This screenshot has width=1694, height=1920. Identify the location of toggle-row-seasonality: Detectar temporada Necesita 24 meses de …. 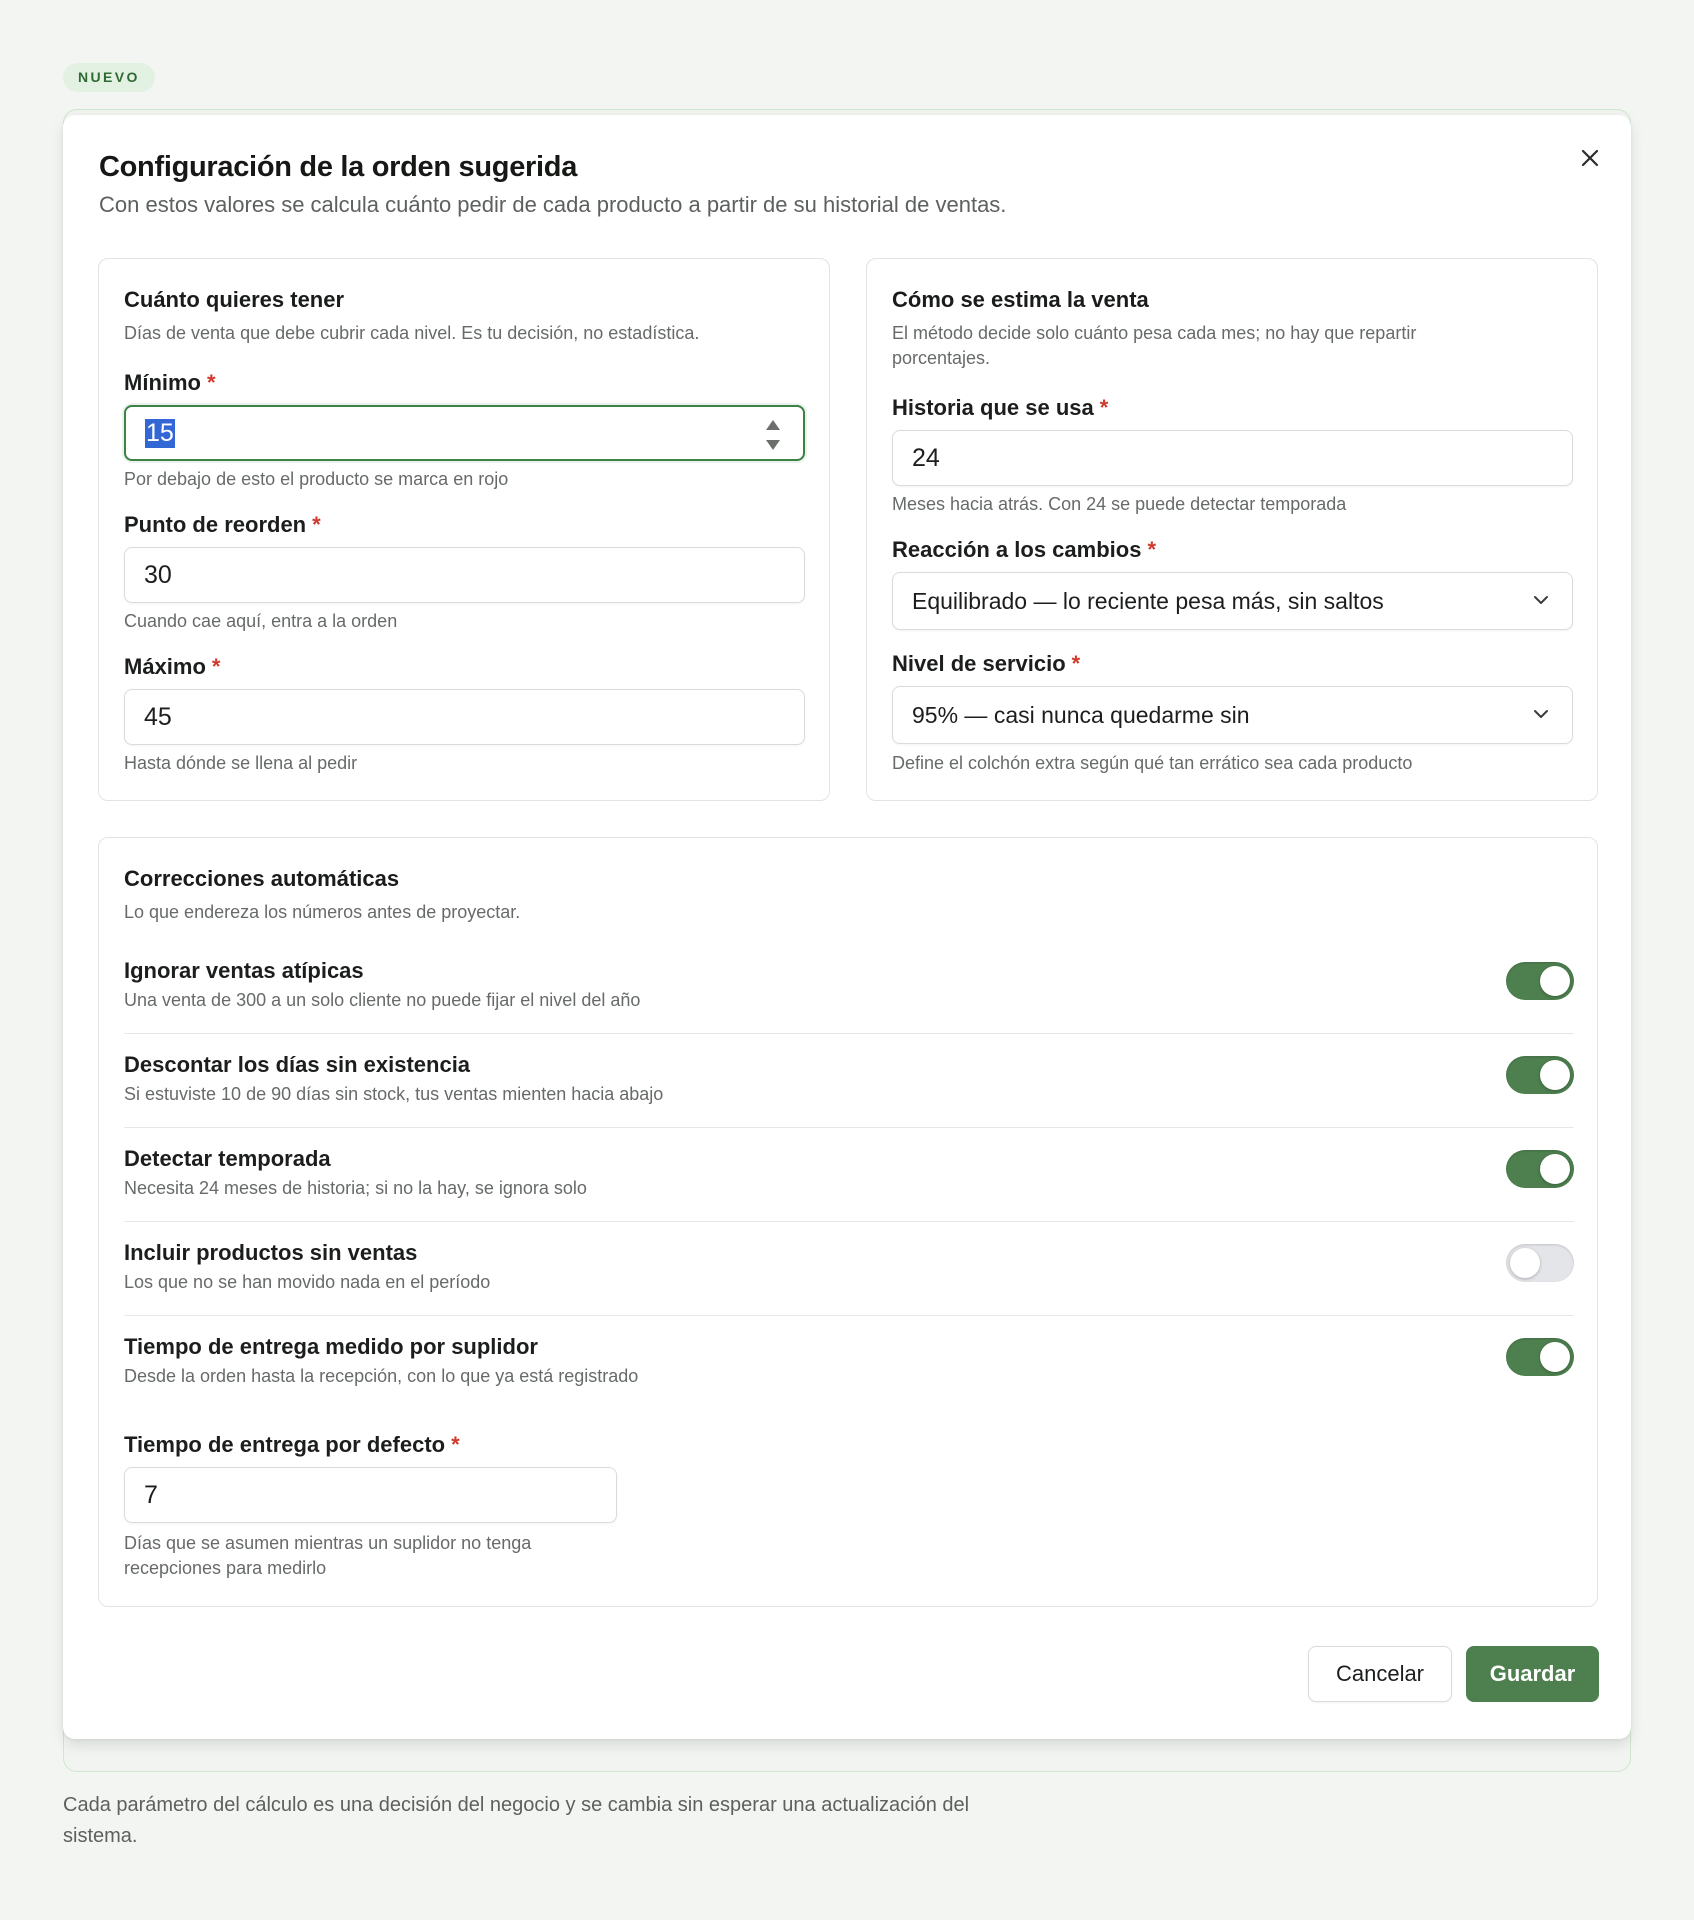
(849, 1175).